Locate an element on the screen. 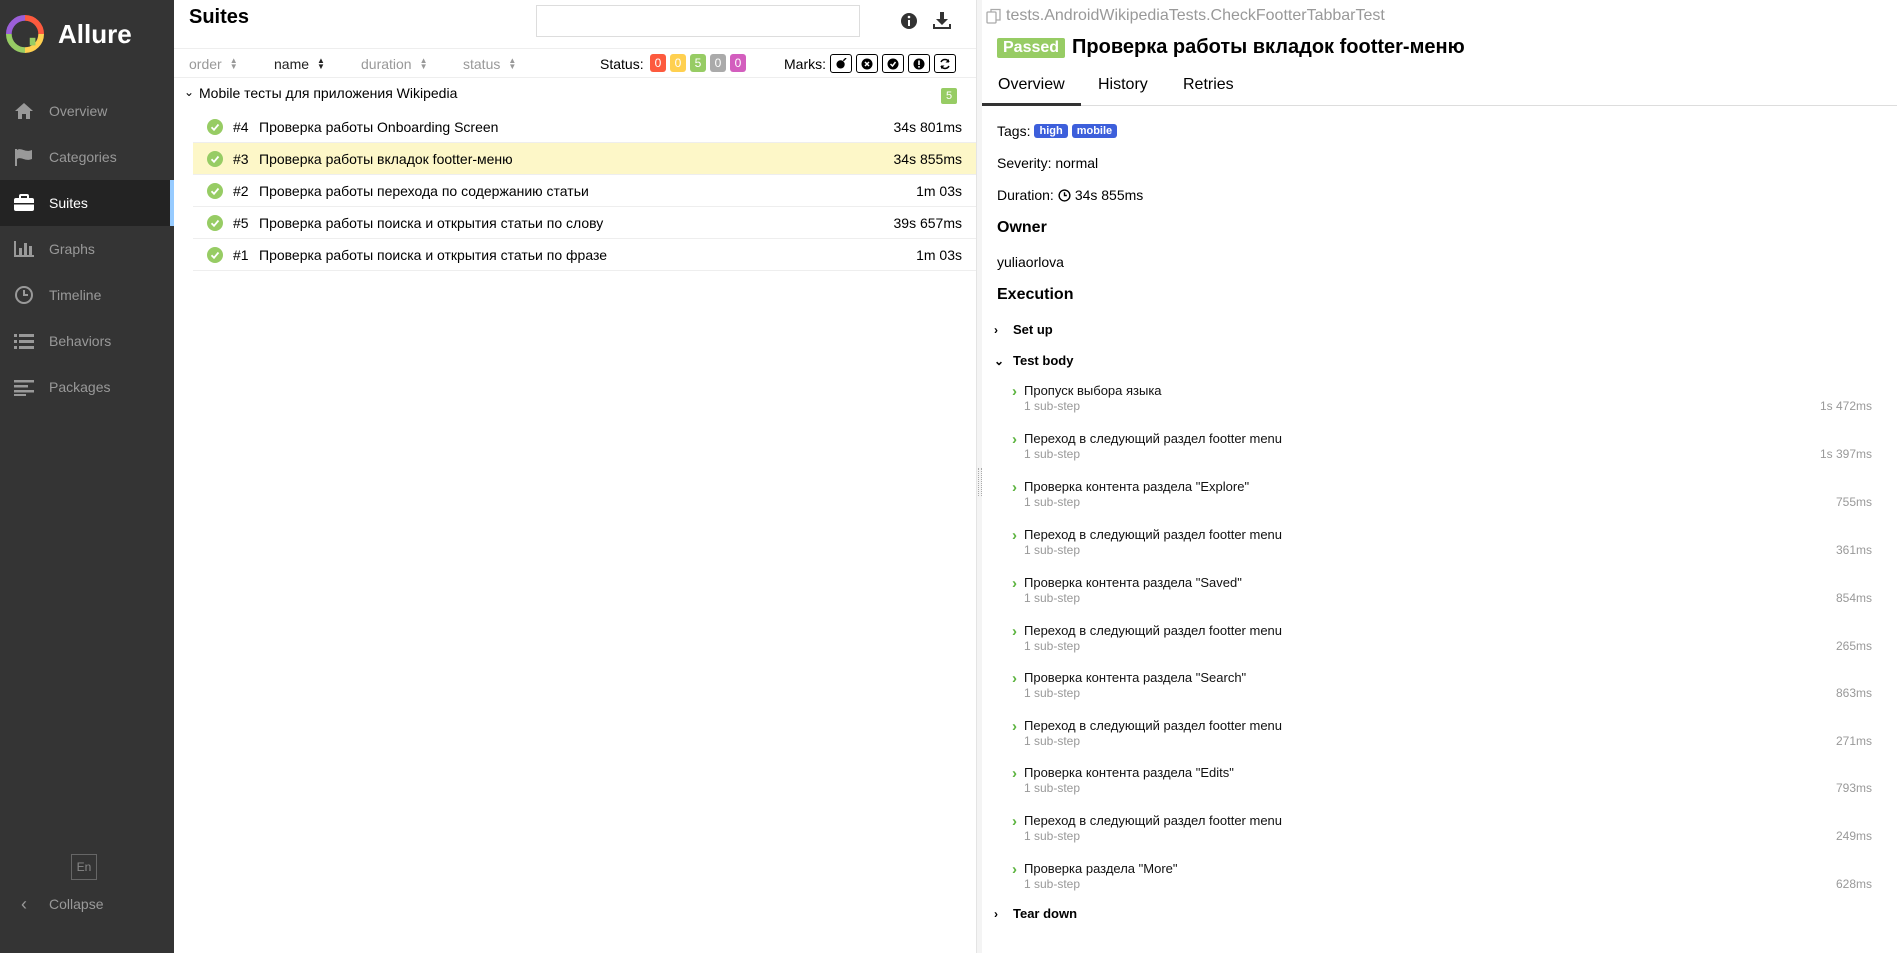 The image size is (1897, 953). retries-mark-icon is located at coordinates (945, 63).